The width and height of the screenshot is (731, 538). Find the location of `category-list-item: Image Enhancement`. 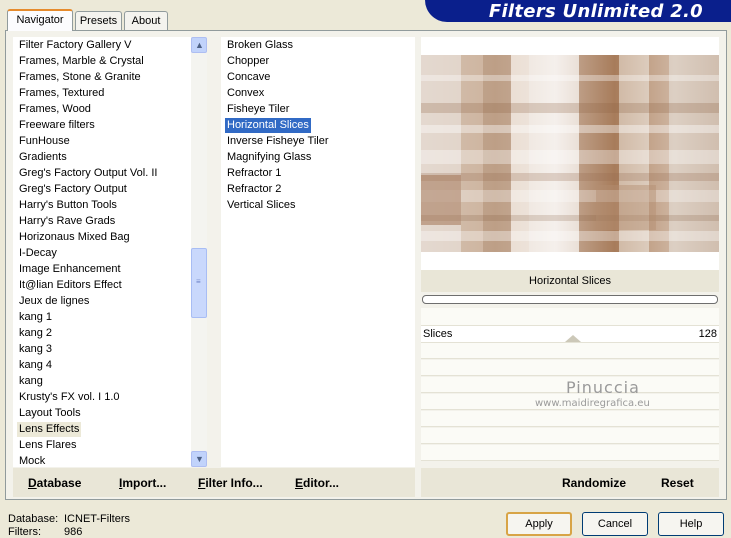

category-list-item: Image Enhancement is located at coordinates (70, 269).